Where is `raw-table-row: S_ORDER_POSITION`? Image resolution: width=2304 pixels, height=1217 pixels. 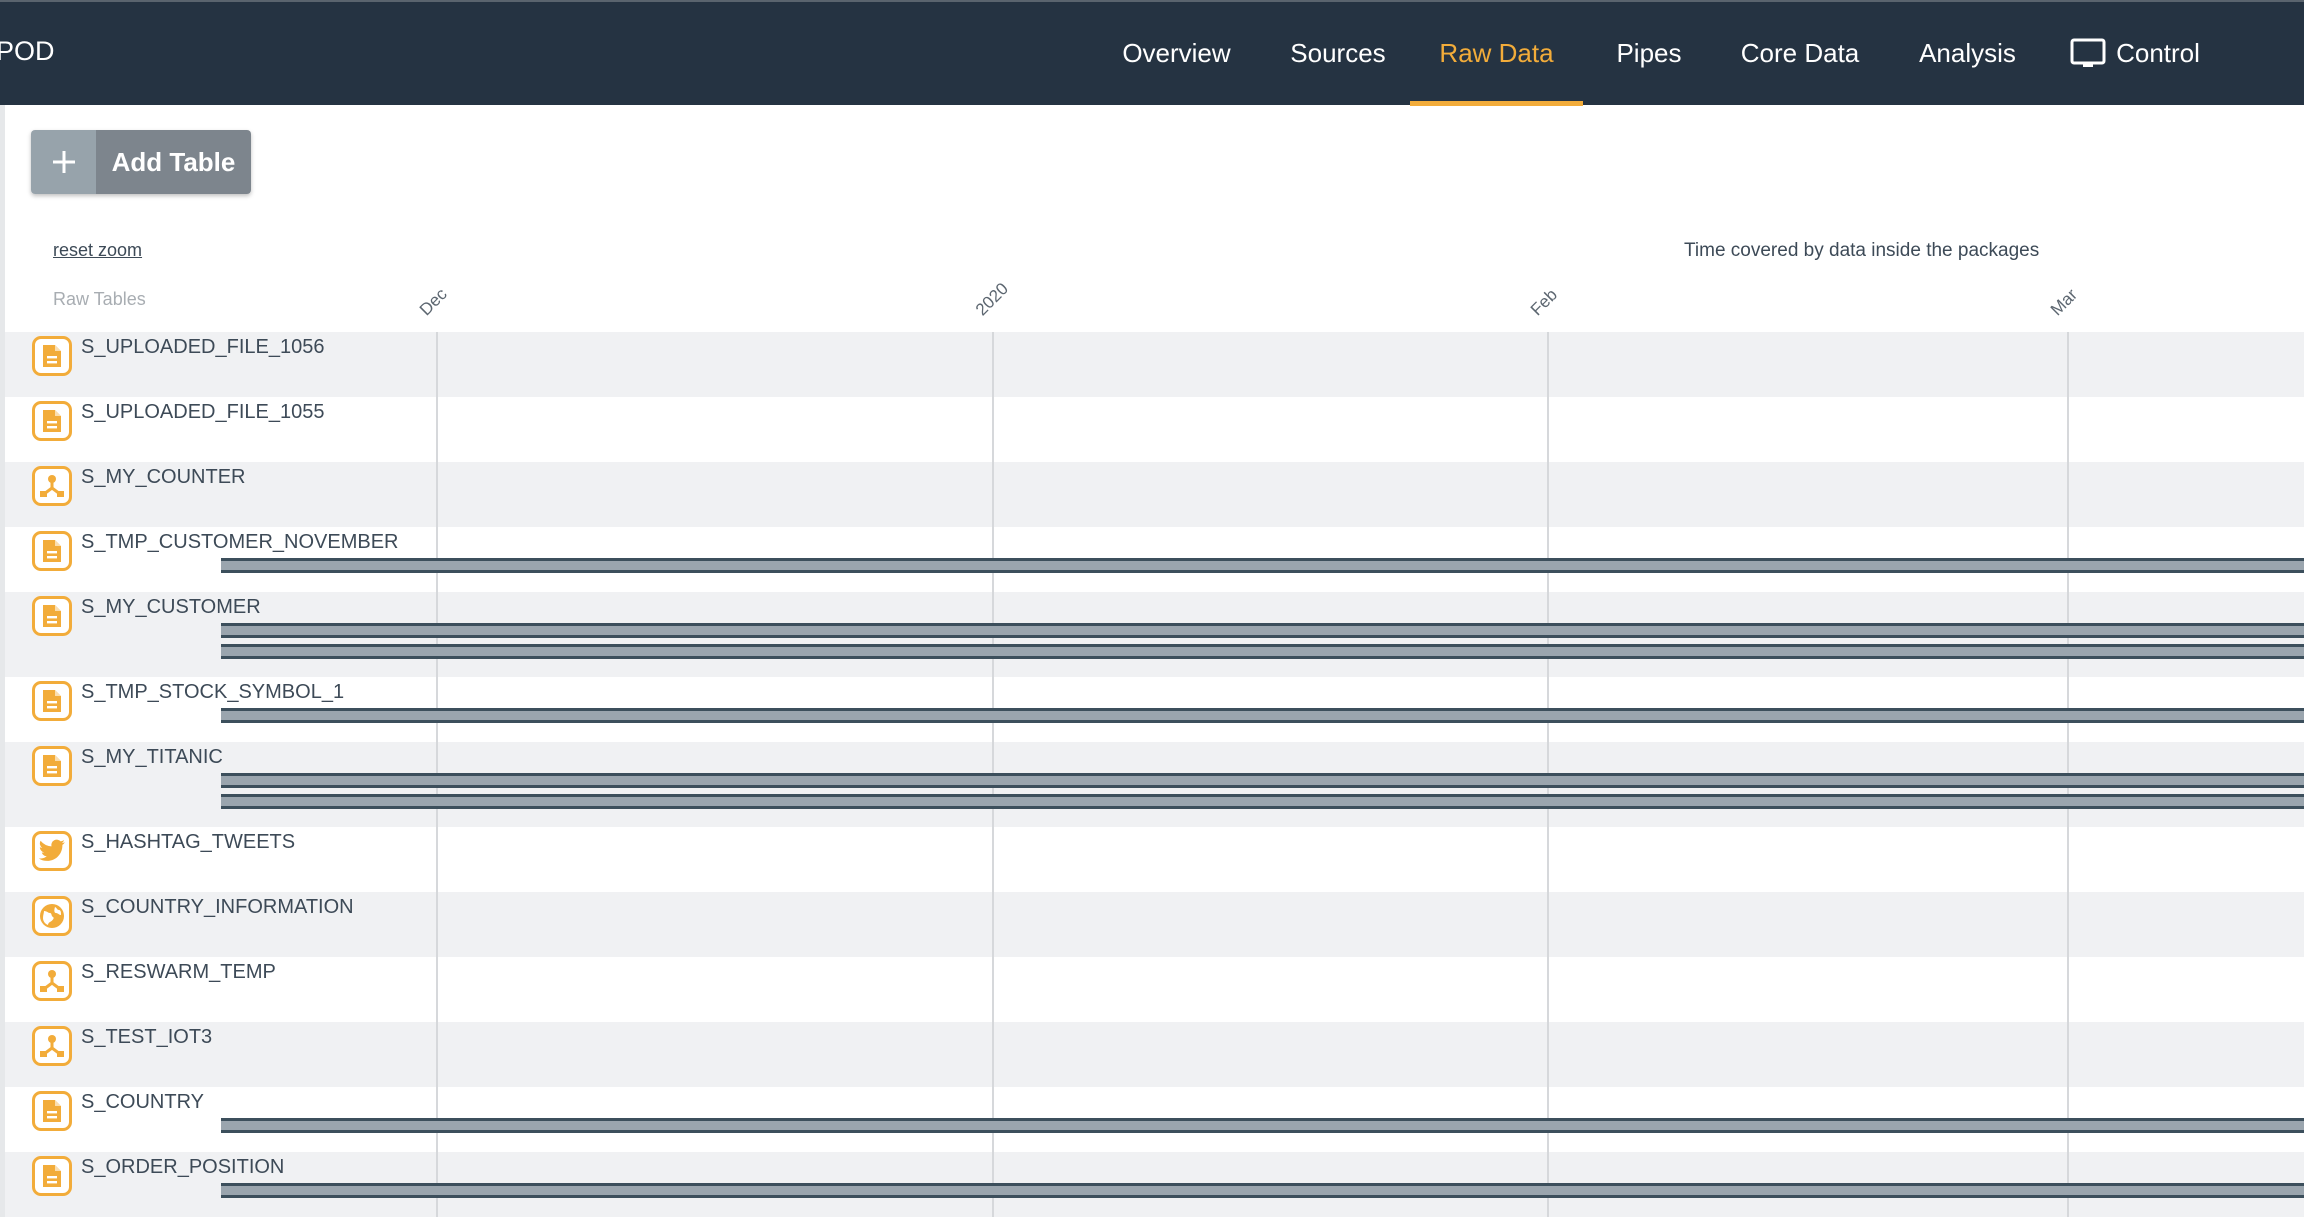 raw-table-row: S_ORDER_POSITION is located at coordinates (1154, 1184).